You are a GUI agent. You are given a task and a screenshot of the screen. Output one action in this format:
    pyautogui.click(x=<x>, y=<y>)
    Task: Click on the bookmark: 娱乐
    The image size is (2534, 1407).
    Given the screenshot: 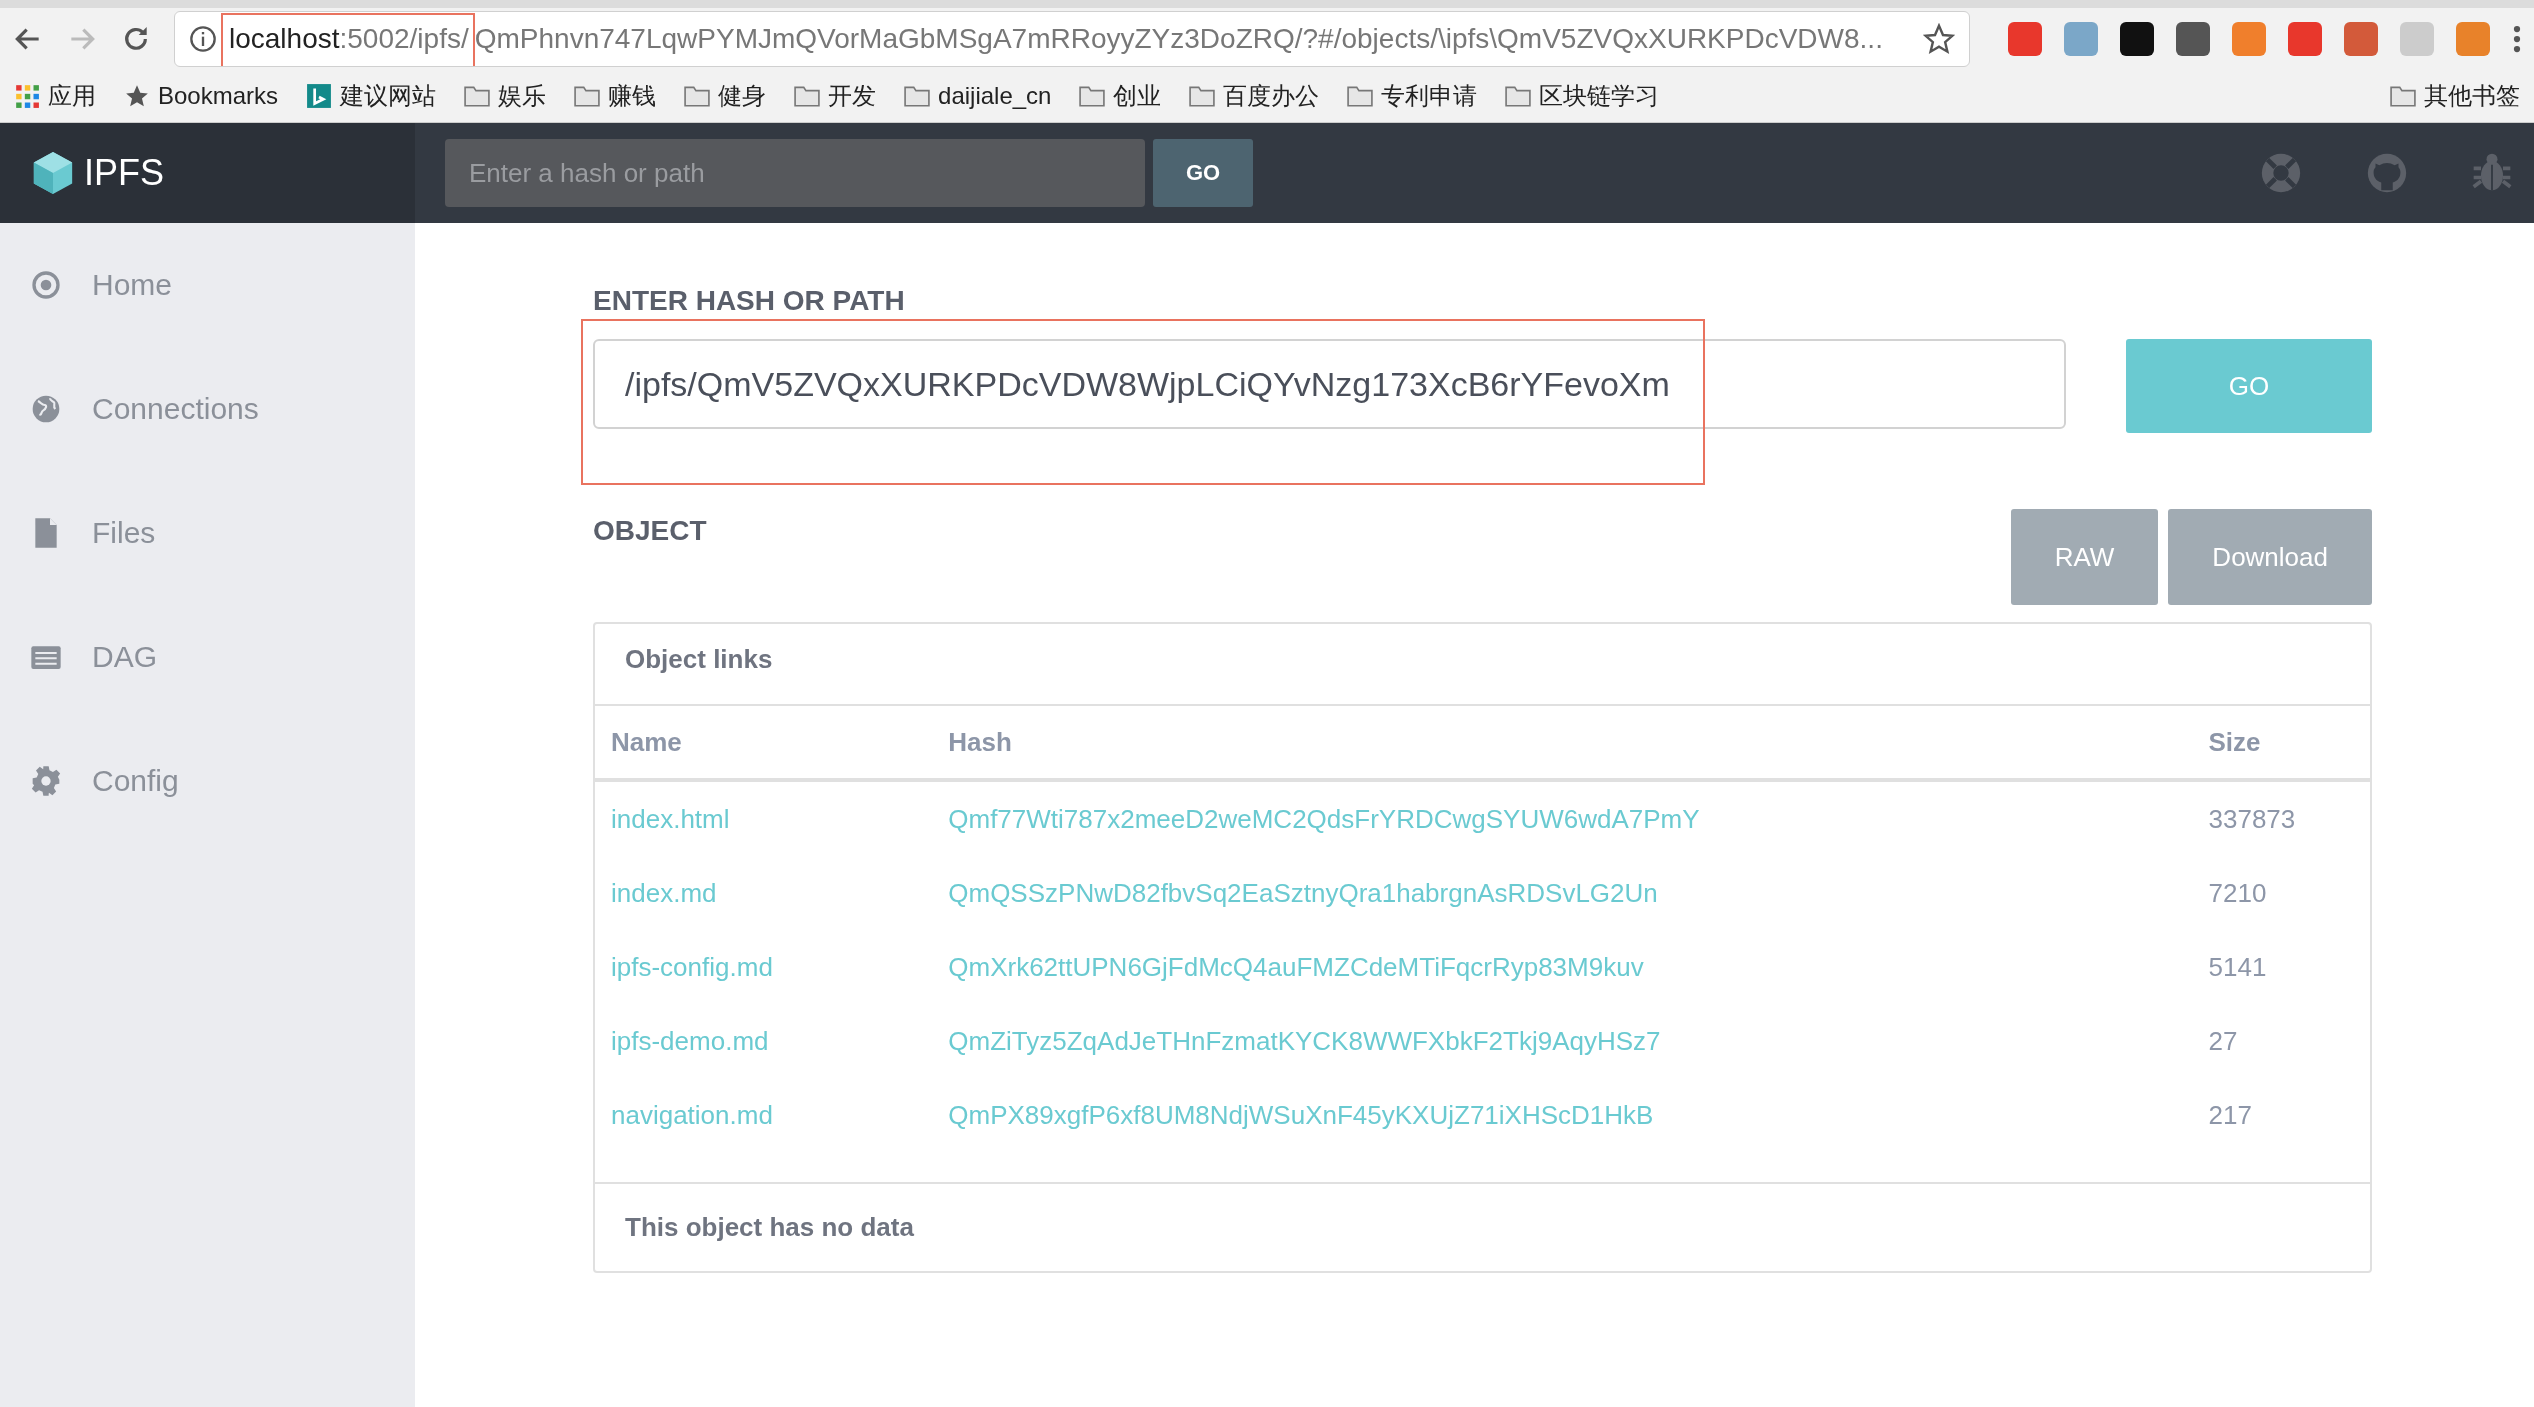 What is the action you would take?
    pyautogui.click(x=505, y=96)
    